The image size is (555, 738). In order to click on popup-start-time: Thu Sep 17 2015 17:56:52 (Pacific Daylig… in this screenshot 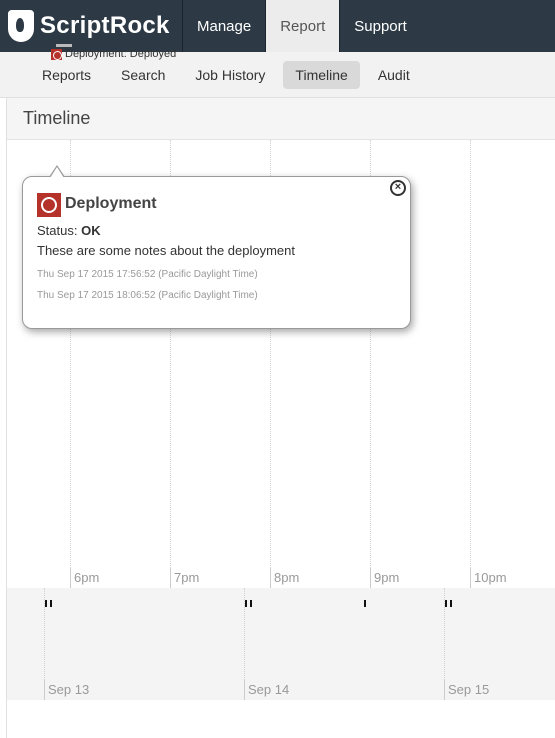, I will do `click(147, 274)`.